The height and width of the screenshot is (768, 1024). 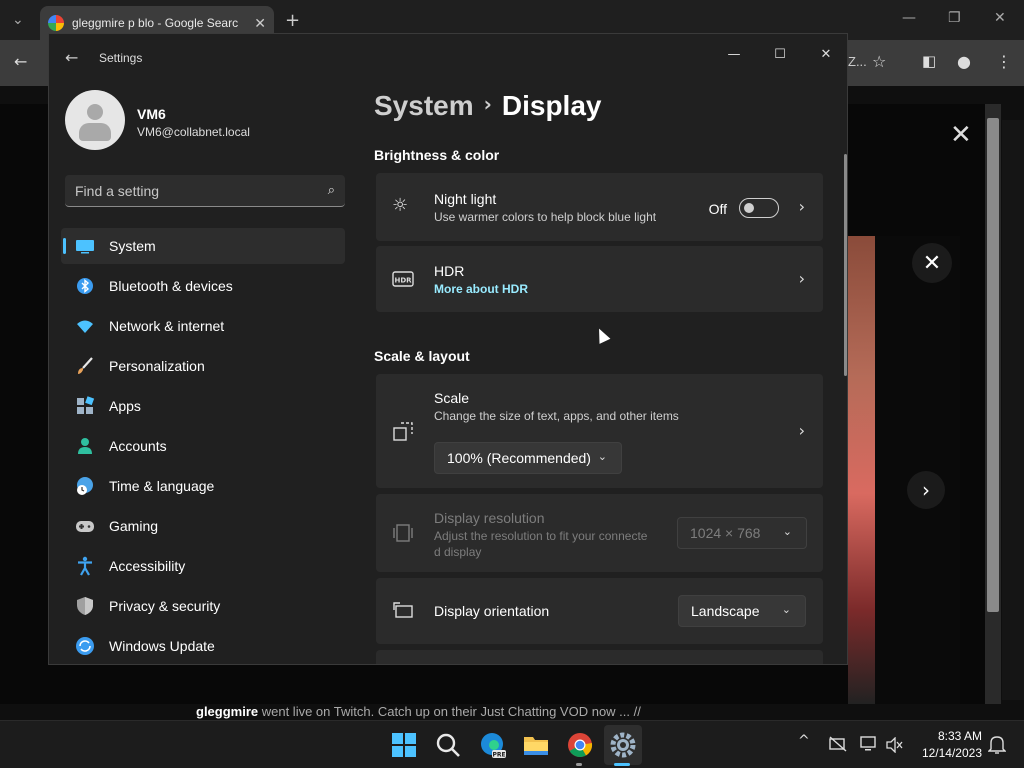 I want to click on search-icon, so click(x=448, y=745).